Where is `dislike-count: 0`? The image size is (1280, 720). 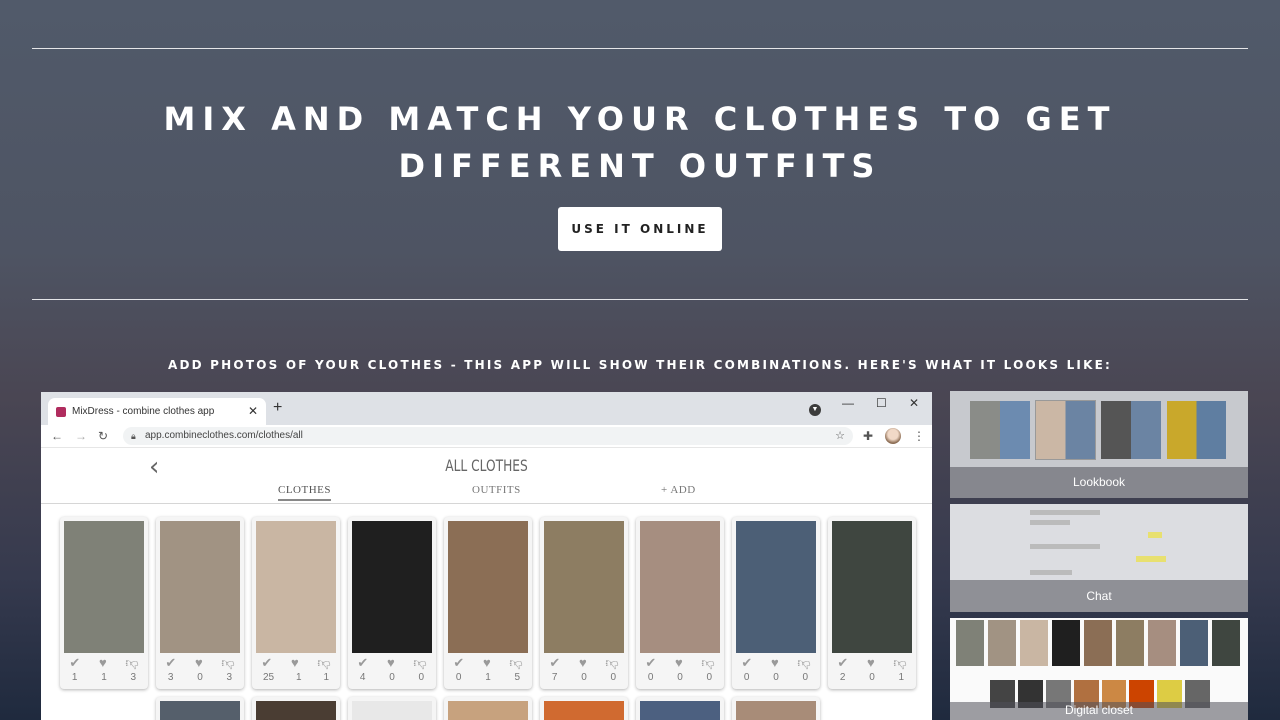 dislike-count: 0 is located at coordinates (805, 677).